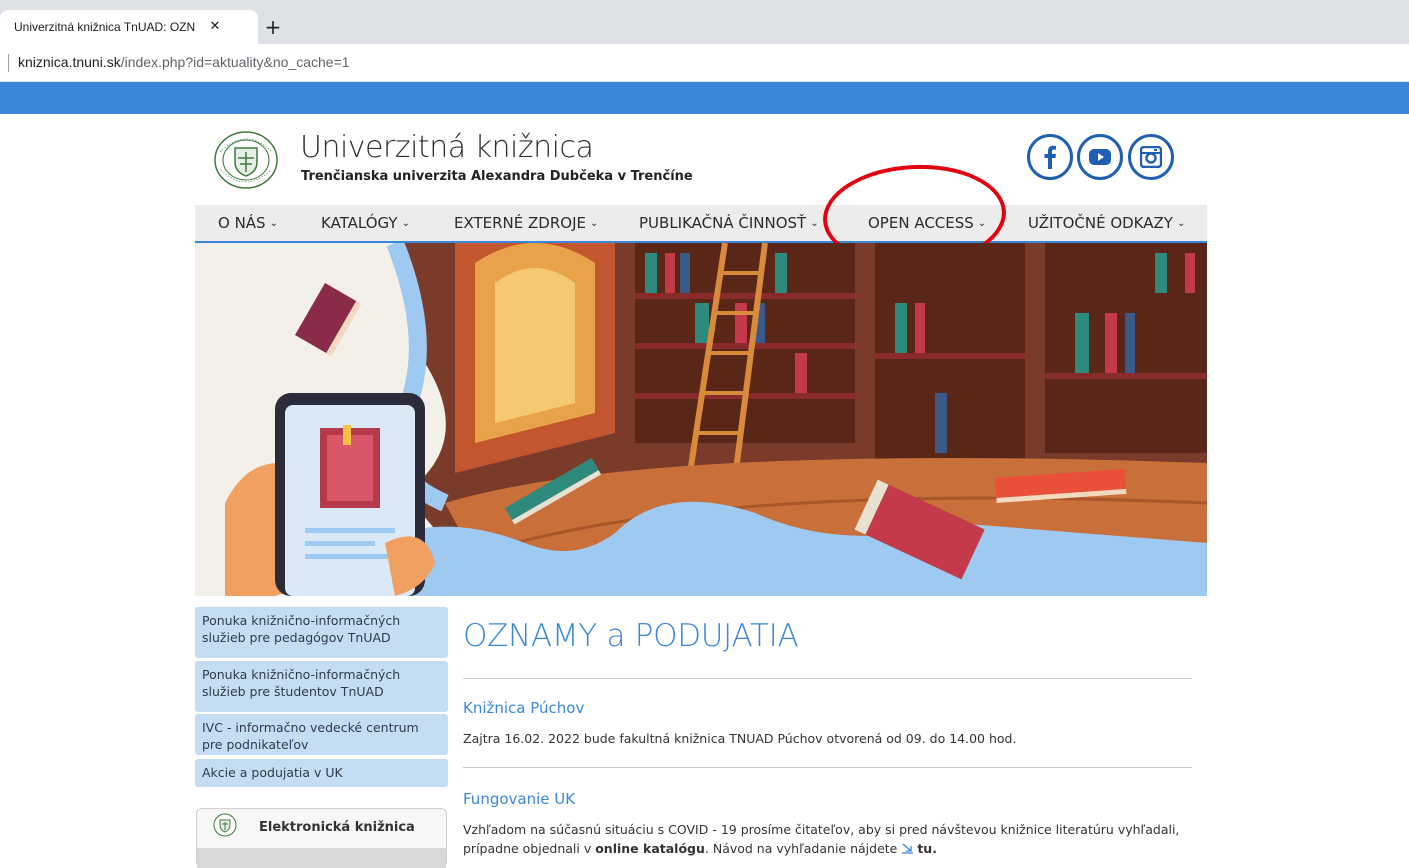 The image size is (1409, 868). What do you see at coordinates (908, 847) in the screenshot?
I see `external-link-icon` at bounding box center [908, 847].